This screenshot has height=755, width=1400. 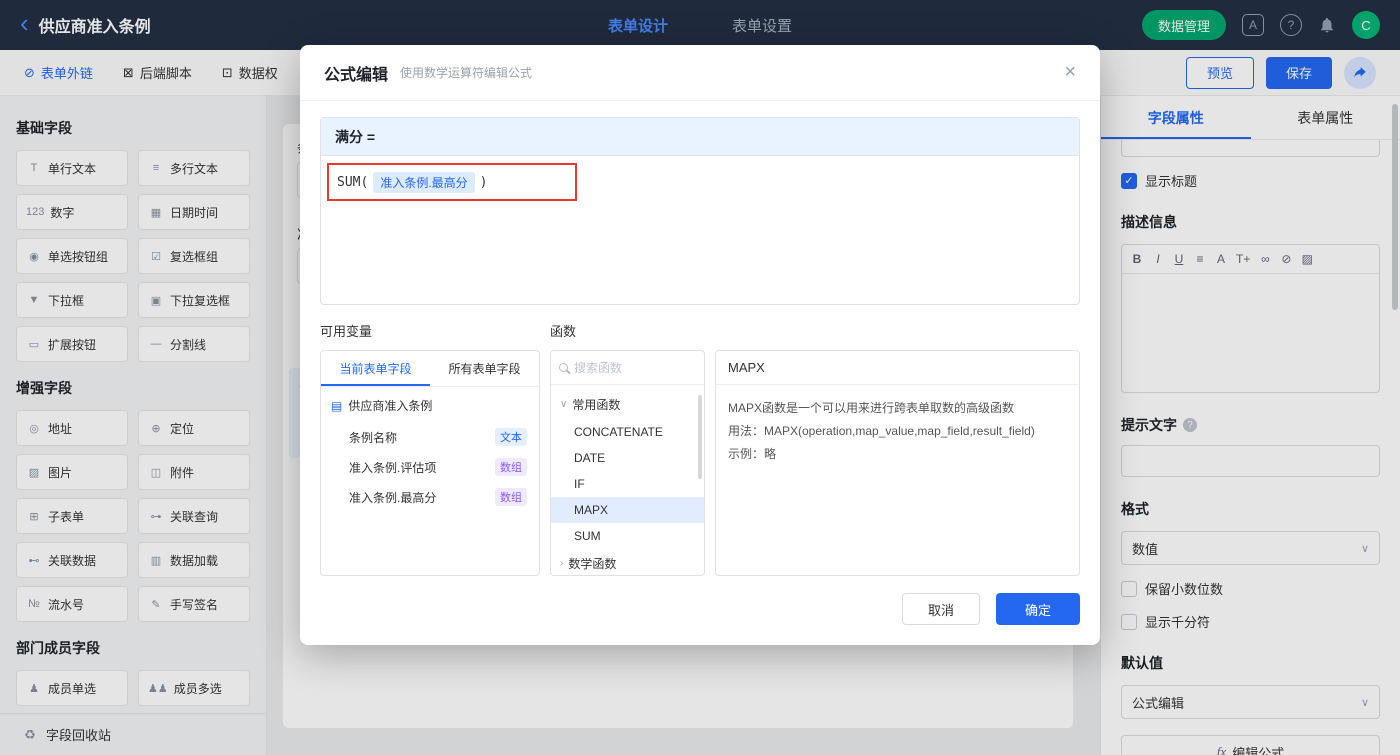 I want to click on form-document-icon: ▤, so click(x=337, y=405).